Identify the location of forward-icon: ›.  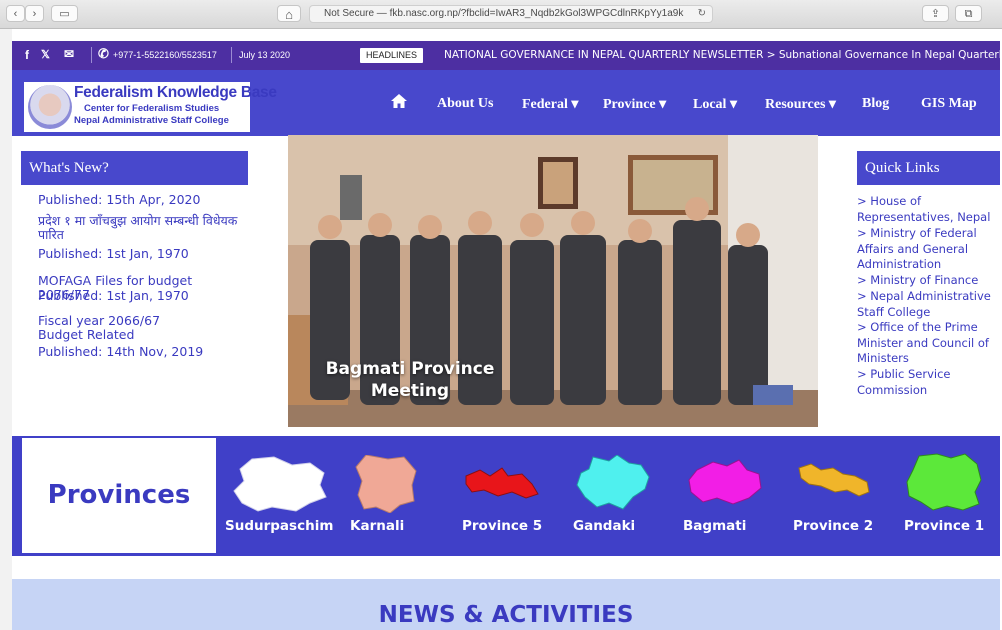
(34, 14).